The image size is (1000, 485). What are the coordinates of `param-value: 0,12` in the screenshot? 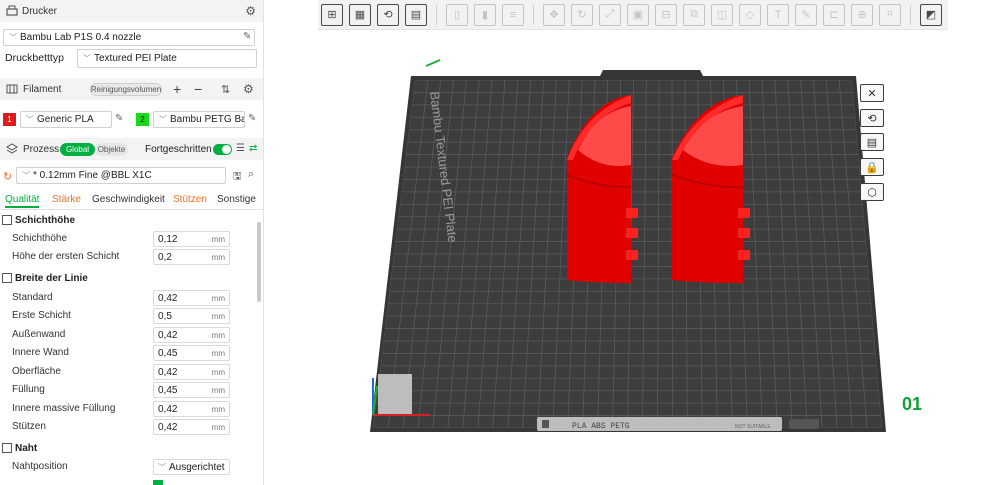 It's located at (168, 239).